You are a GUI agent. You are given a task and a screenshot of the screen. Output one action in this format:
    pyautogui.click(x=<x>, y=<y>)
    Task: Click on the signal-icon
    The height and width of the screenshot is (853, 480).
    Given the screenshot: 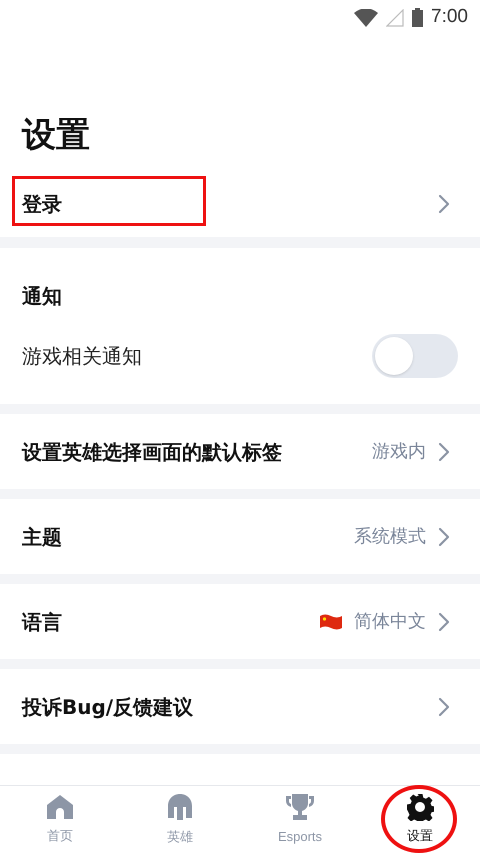 What is the action you would take?
    pyautogui.click(x=395, y=17)
    